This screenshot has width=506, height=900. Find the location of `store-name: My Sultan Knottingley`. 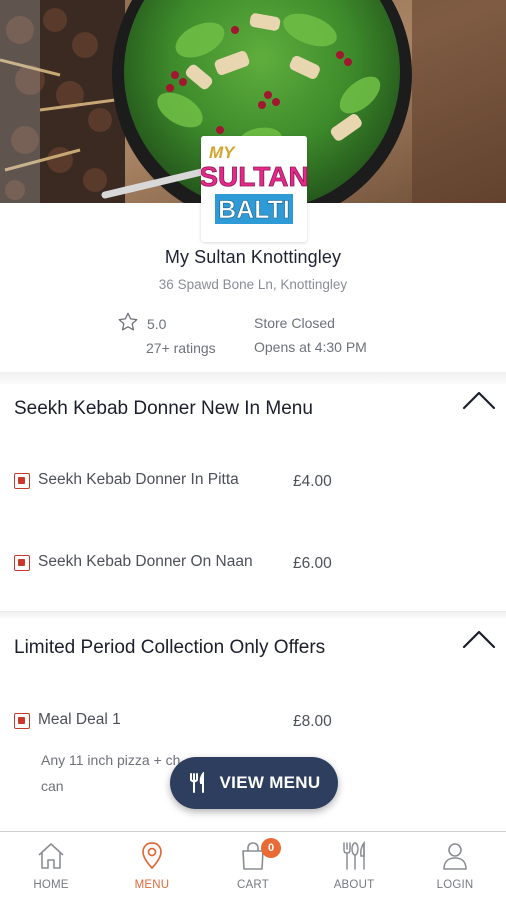

store-name: My Sultan Knottingley is located at coordinates (253, 257).